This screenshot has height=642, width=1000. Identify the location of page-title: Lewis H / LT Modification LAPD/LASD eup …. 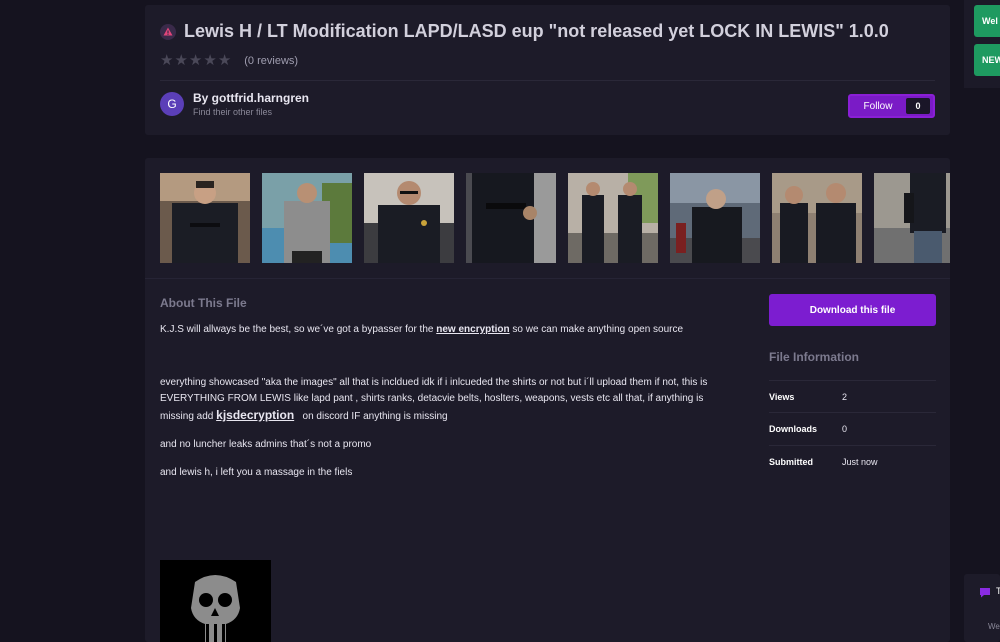
(536, 31).